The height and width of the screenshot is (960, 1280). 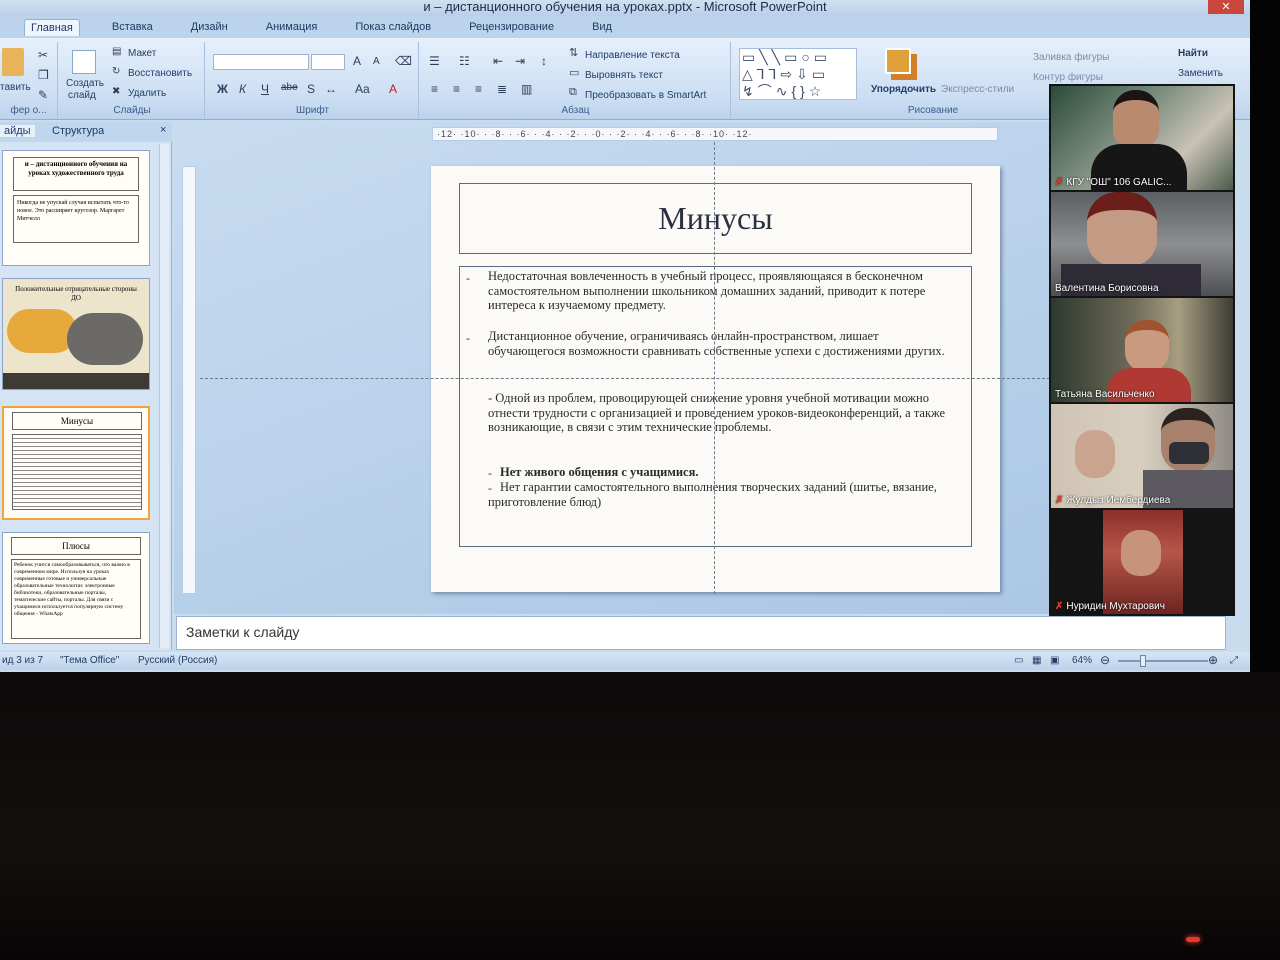 What do you see at coordinates (222, 89) in the screenshot?
I see `bold-button: Ж` at bounding box center [222, 89].